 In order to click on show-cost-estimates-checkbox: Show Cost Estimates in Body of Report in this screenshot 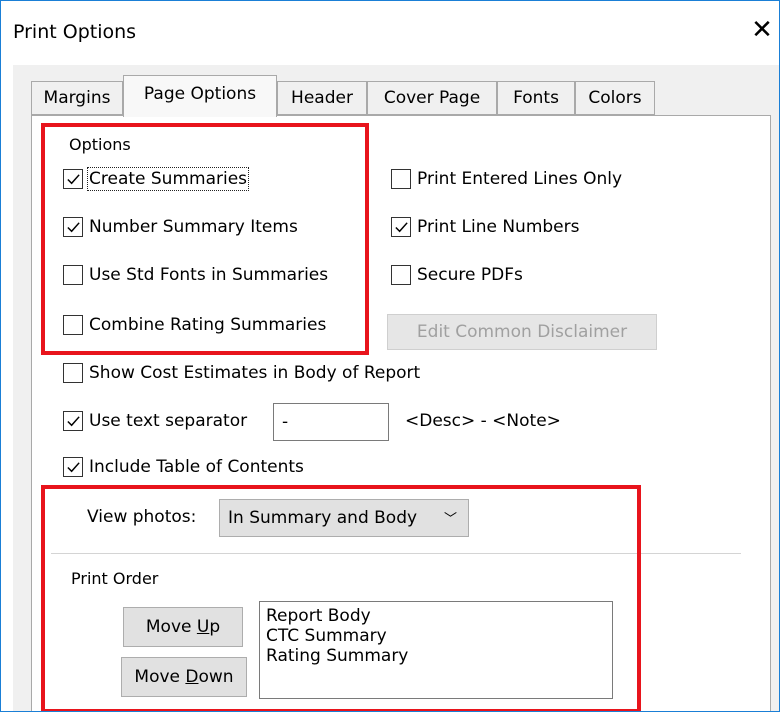, I will do `click(241, 373)`.